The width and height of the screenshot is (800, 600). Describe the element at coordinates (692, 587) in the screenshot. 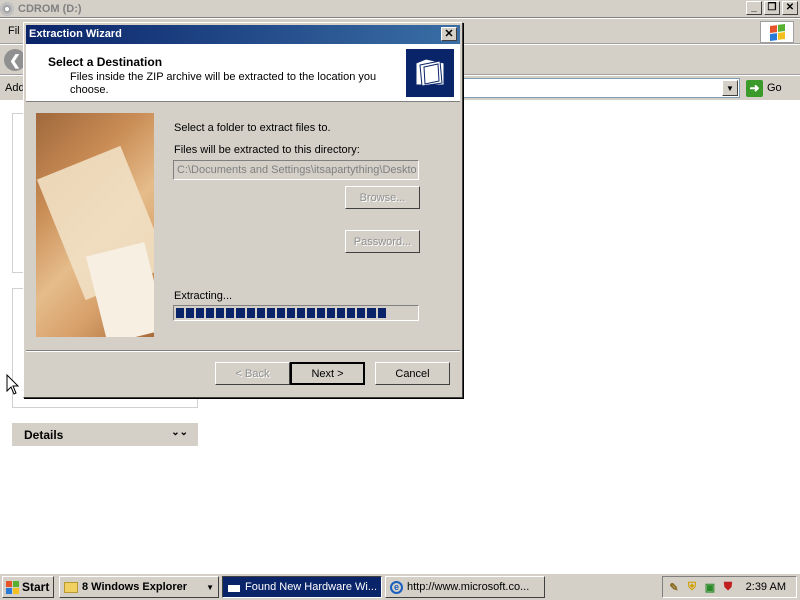

I see `security-shield-icon: ⛨` at that location.